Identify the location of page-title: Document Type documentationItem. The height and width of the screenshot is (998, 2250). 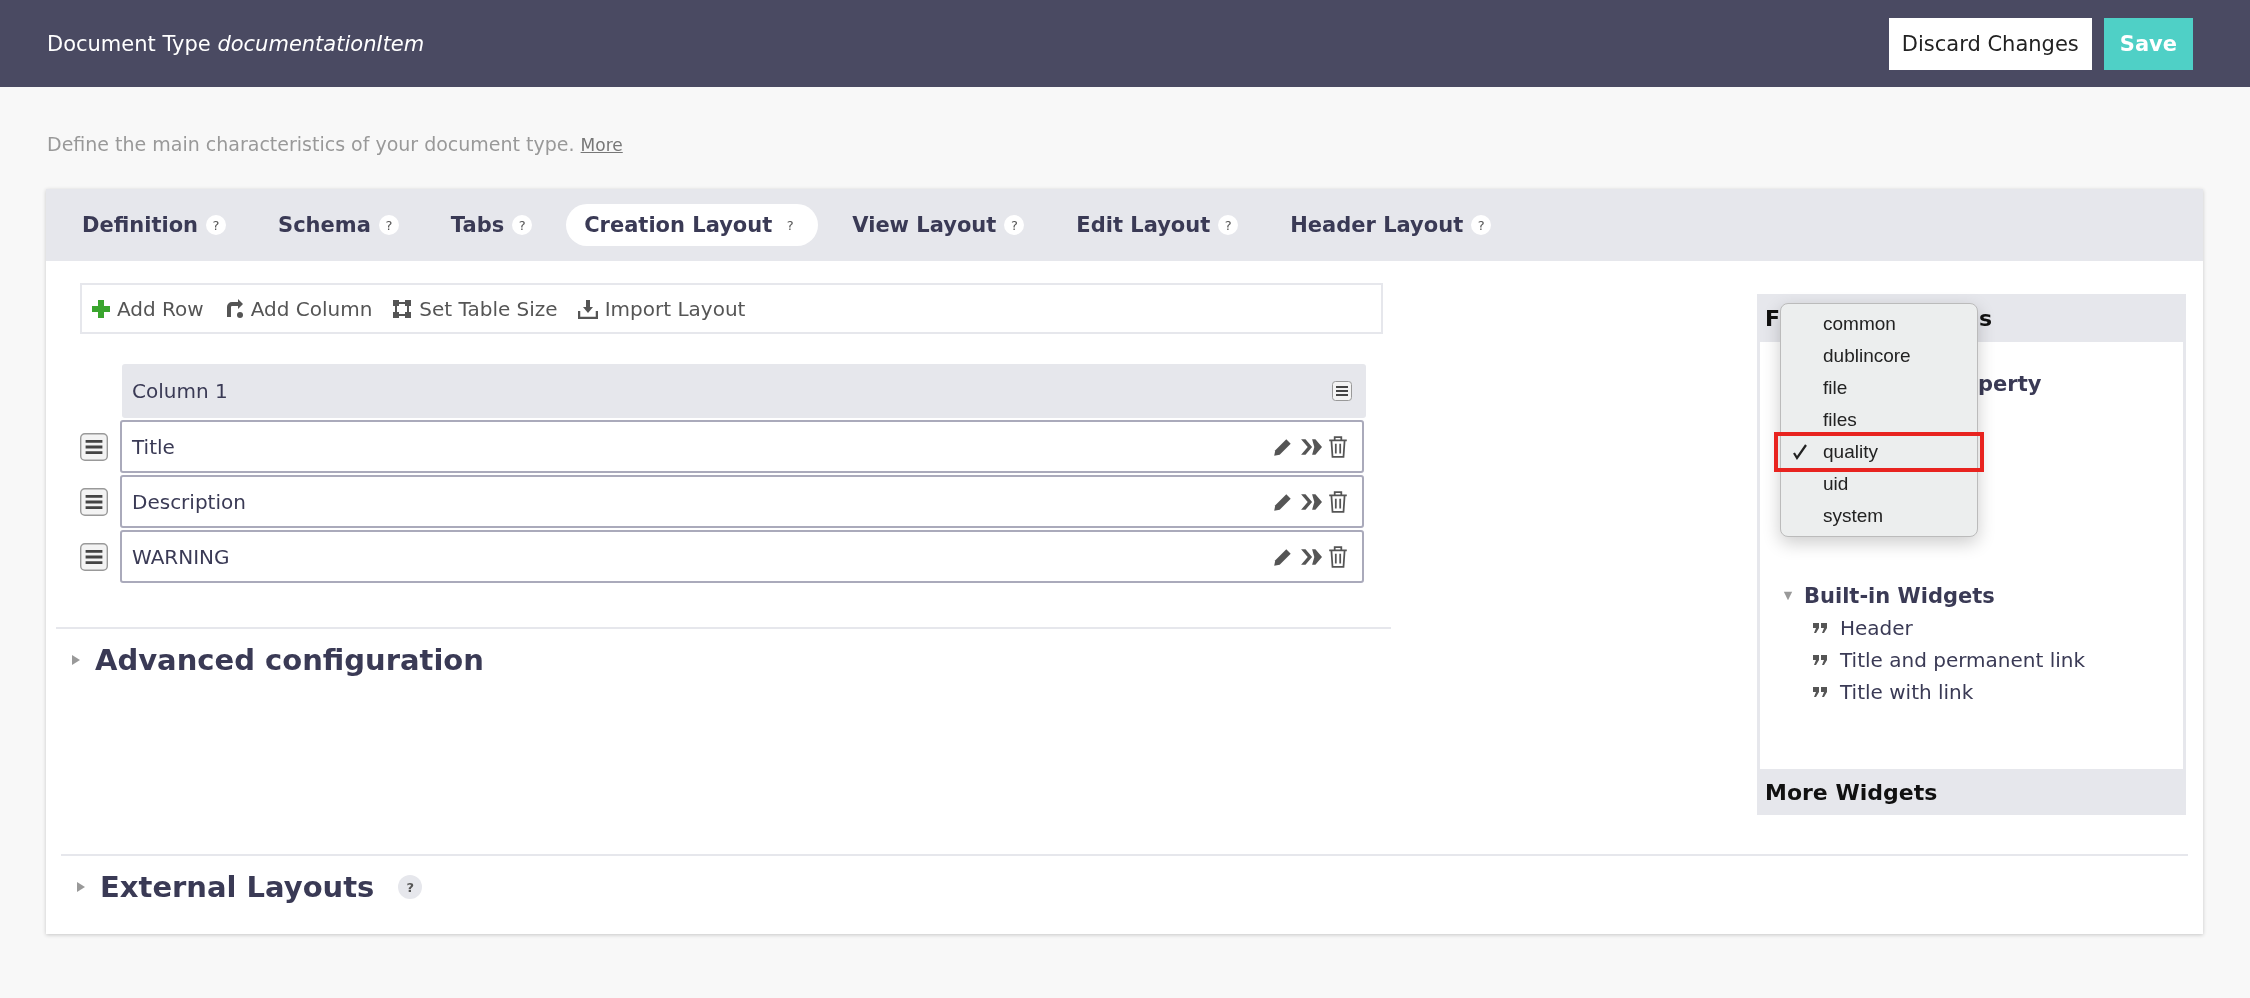
(236, 43).